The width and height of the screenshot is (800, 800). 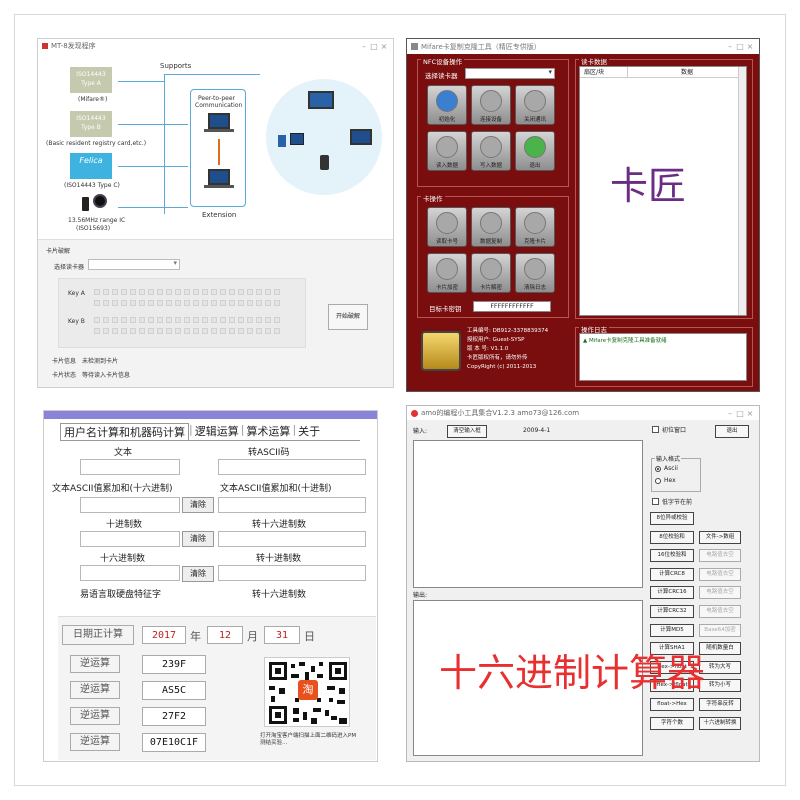 What do you see at coordinates (672, 518) in the screenshot?
I see `tool-button: 8位异或校验` at bounding box center [672, 518].